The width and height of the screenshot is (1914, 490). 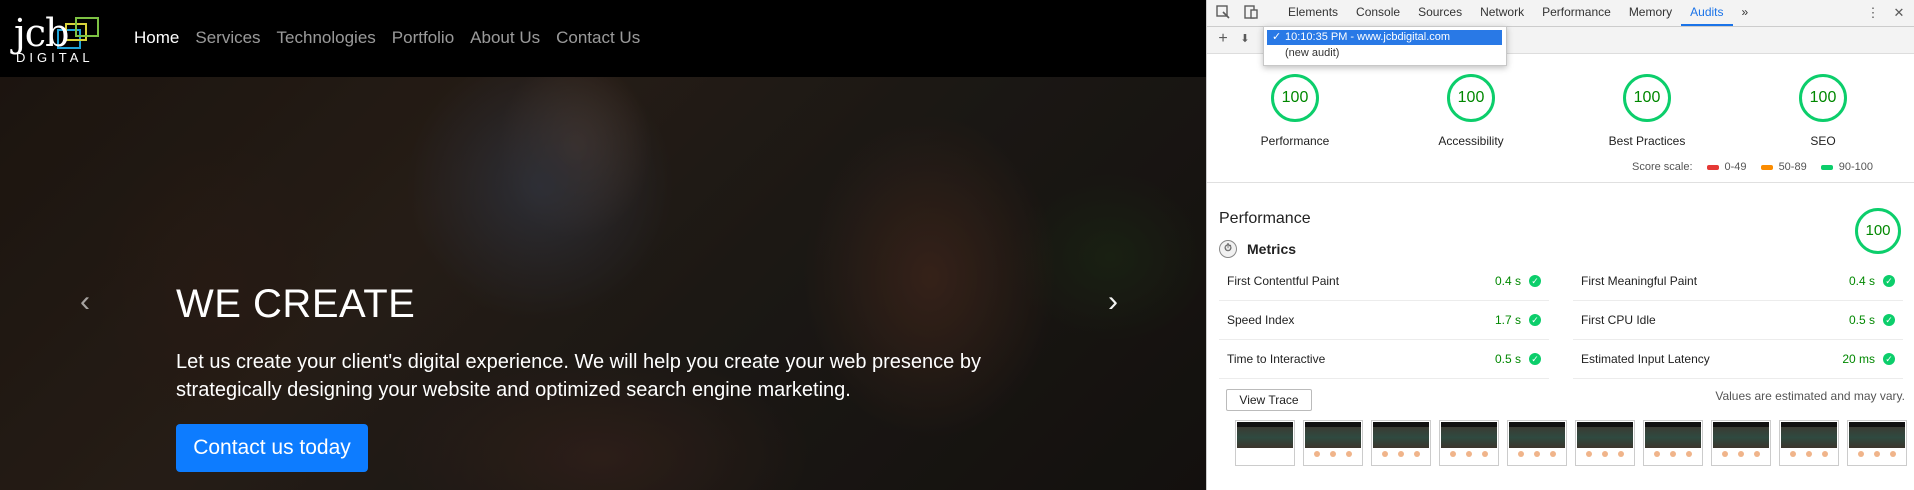 I want to click on gauge-label: Performance, so click(x=1295, y=141).